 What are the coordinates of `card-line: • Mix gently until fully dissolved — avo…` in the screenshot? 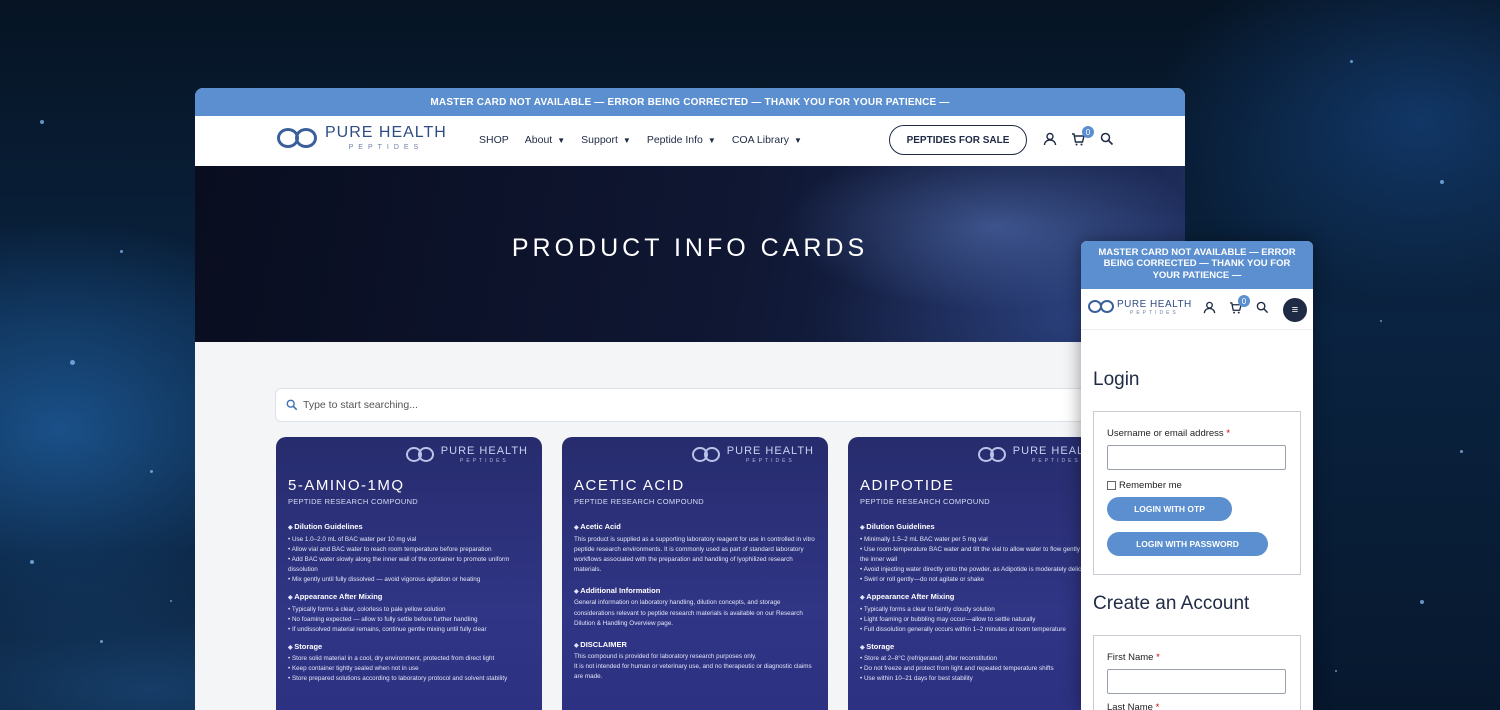 It's located at (384, 579).